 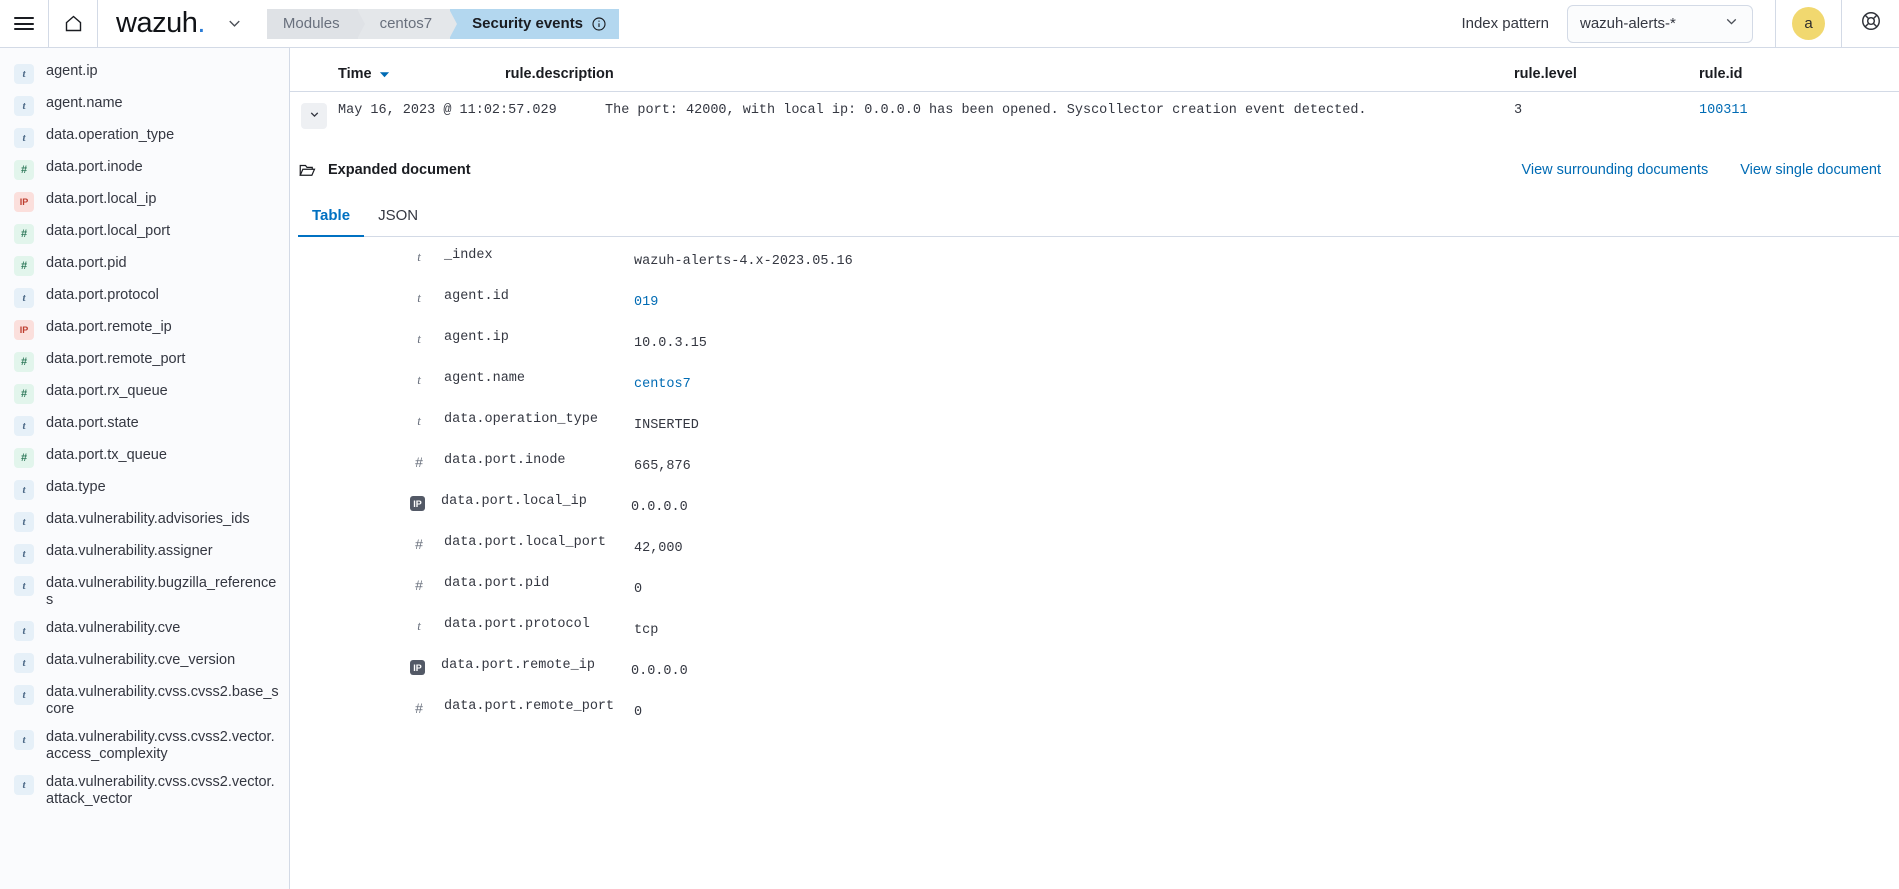 What do you see at coordinates (144, 201) in the screenshot?
I see `sidebar-field-data-port-local-ip: IP data.port.local_ip` at bounding box center [144, 201].